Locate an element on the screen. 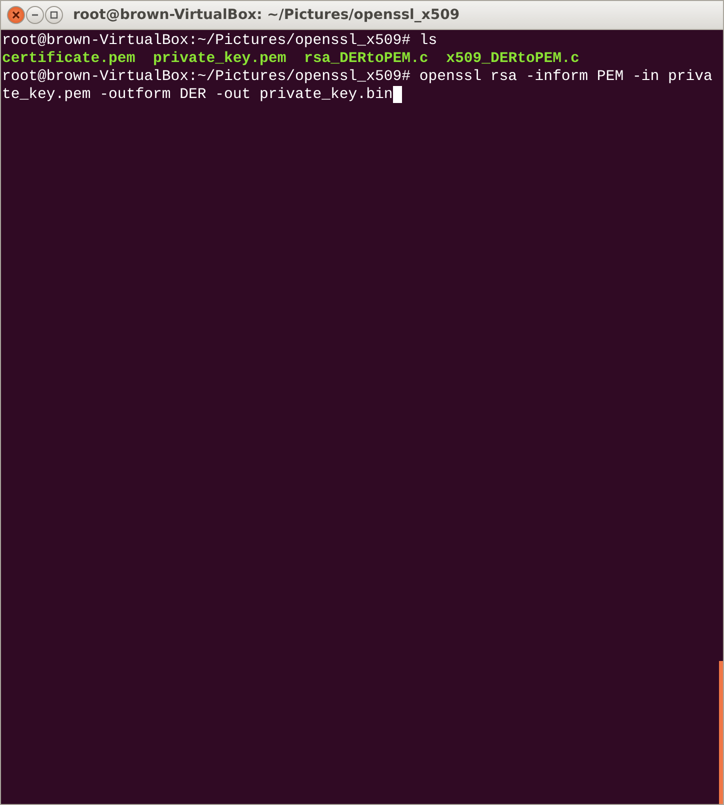 The image size is (724, 805). file-name: private_key.pem is located at coordinates (219, 59).